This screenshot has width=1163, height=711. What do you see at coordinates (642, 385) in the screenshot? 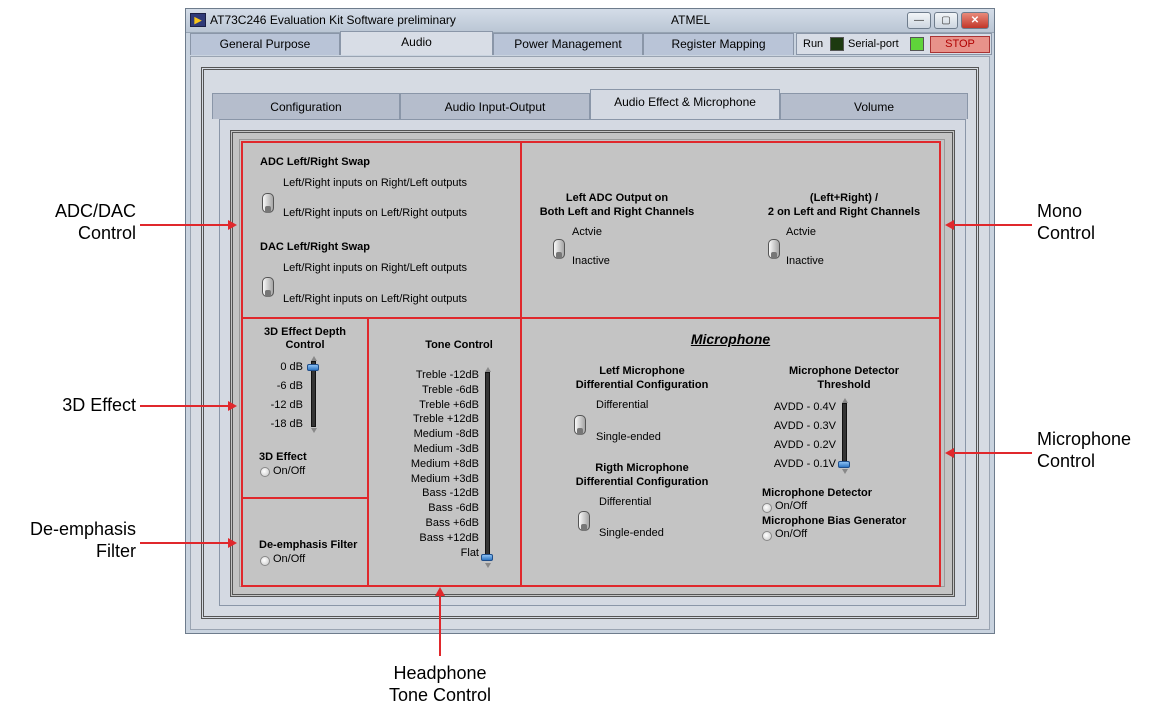
I see `mic-left-title-2: Differential Configuration` at bounding box center [642, 385].